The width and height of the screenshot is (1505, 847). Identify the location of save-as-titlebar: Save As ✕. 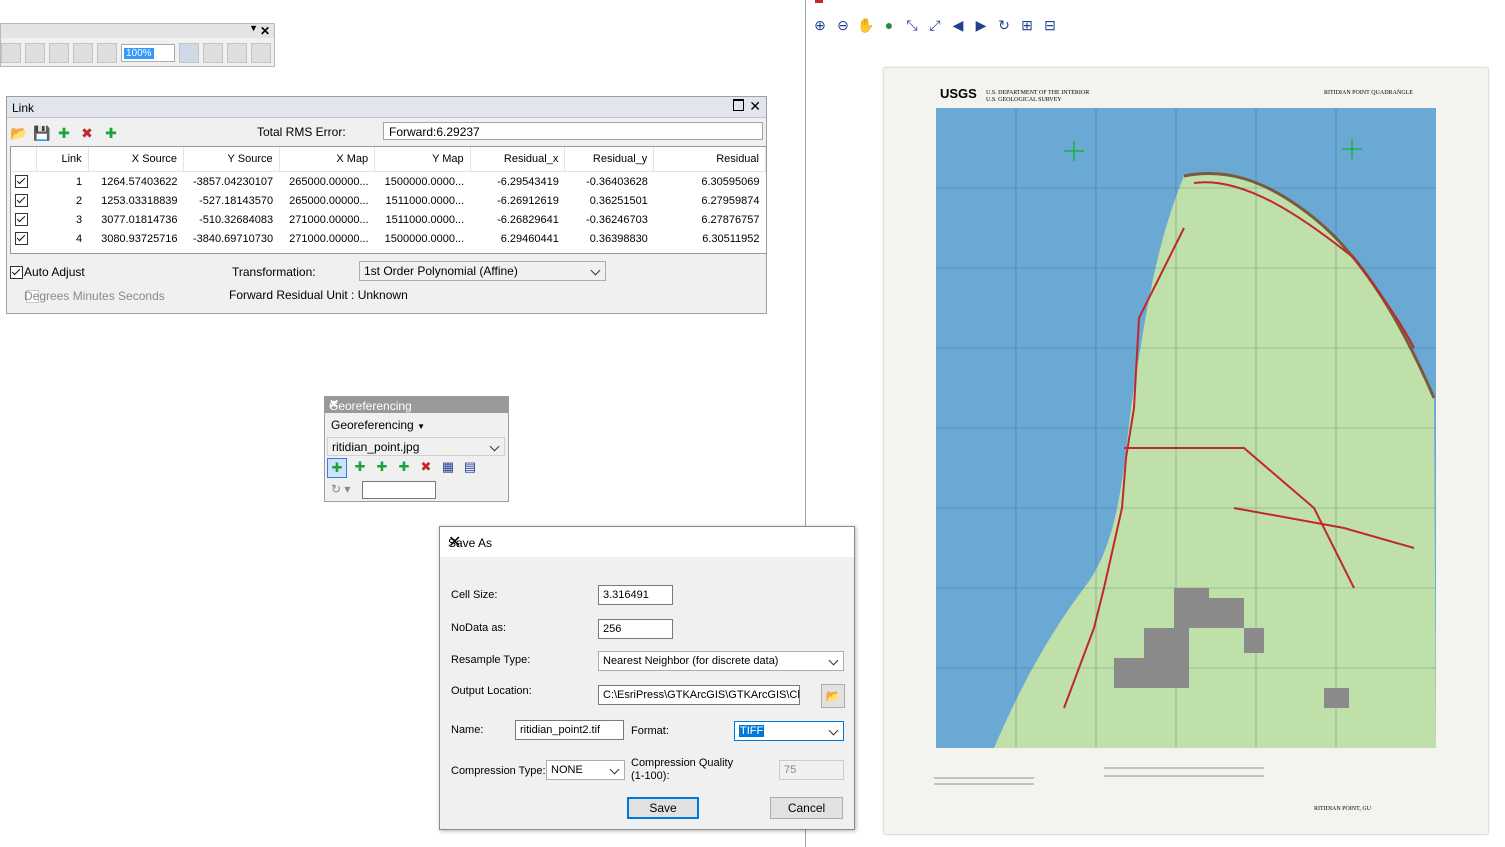
(647, 542).